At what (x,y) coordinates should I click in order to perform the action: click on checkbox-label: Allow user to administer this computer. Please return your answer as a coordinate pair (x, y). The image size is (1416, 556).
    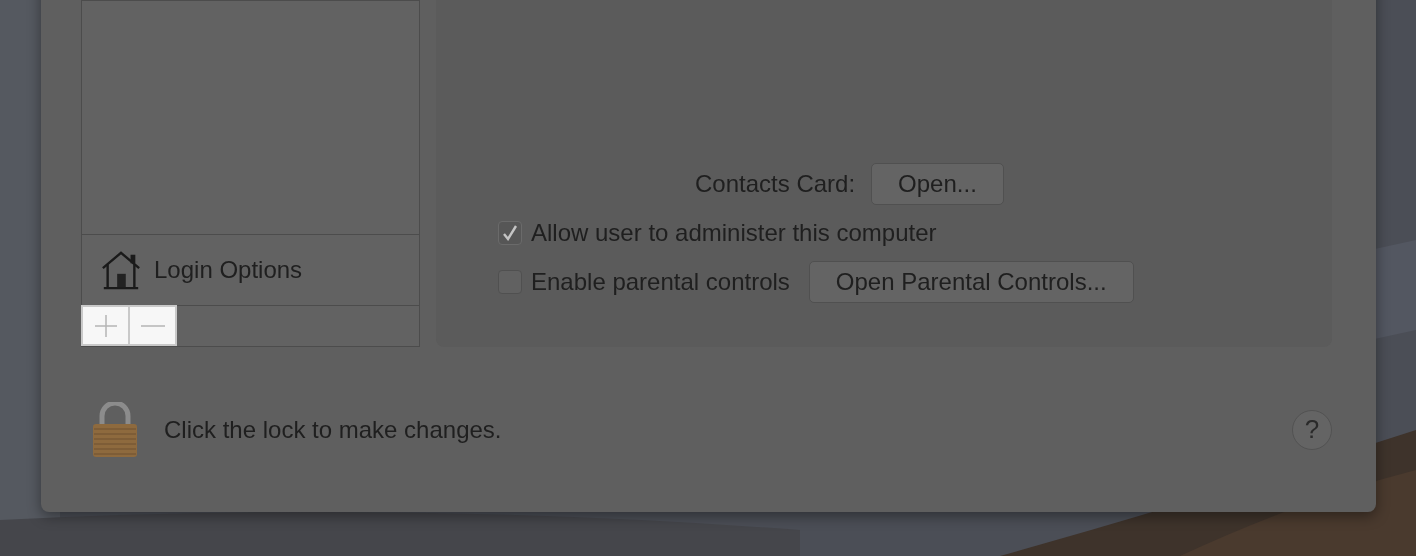
    Looking at the image, I should click on (734, 233).